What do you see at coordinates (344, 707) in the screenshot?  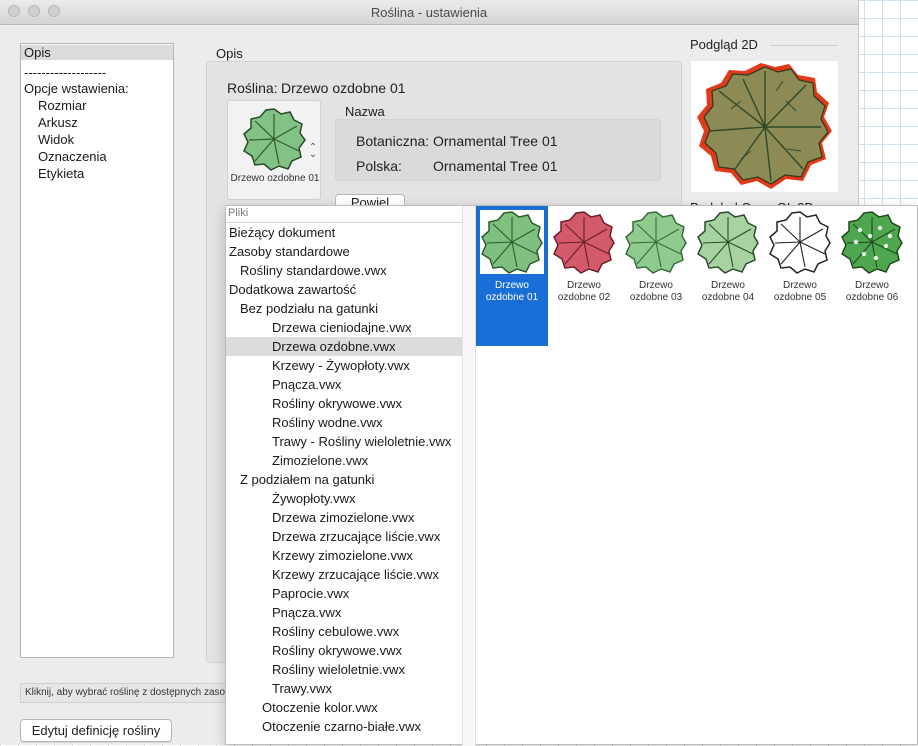 I see `file-tree-item: Otoczenie kolor.vwx` at bounding box center [344, 707].